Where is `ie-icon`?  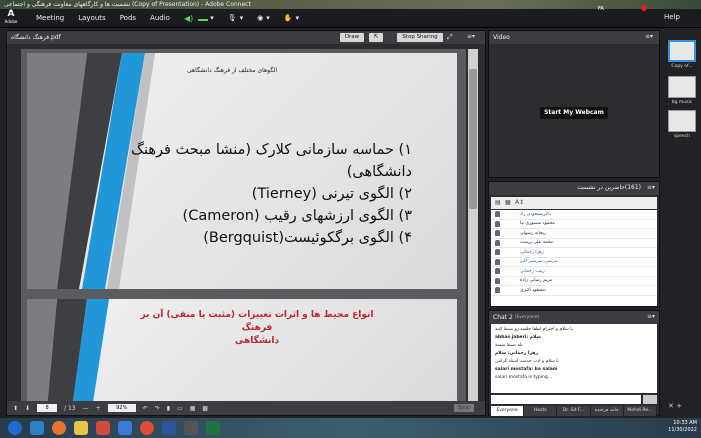
ie-icon is located at coordinates (37, 428).